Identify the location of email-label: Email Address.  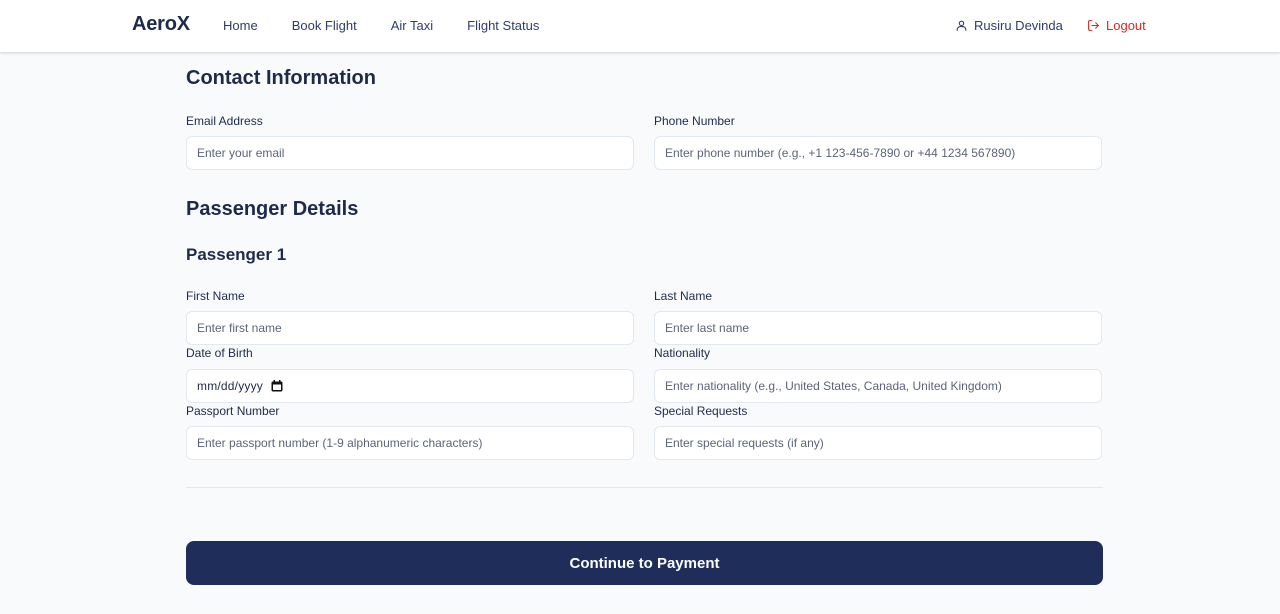
(224, 121).